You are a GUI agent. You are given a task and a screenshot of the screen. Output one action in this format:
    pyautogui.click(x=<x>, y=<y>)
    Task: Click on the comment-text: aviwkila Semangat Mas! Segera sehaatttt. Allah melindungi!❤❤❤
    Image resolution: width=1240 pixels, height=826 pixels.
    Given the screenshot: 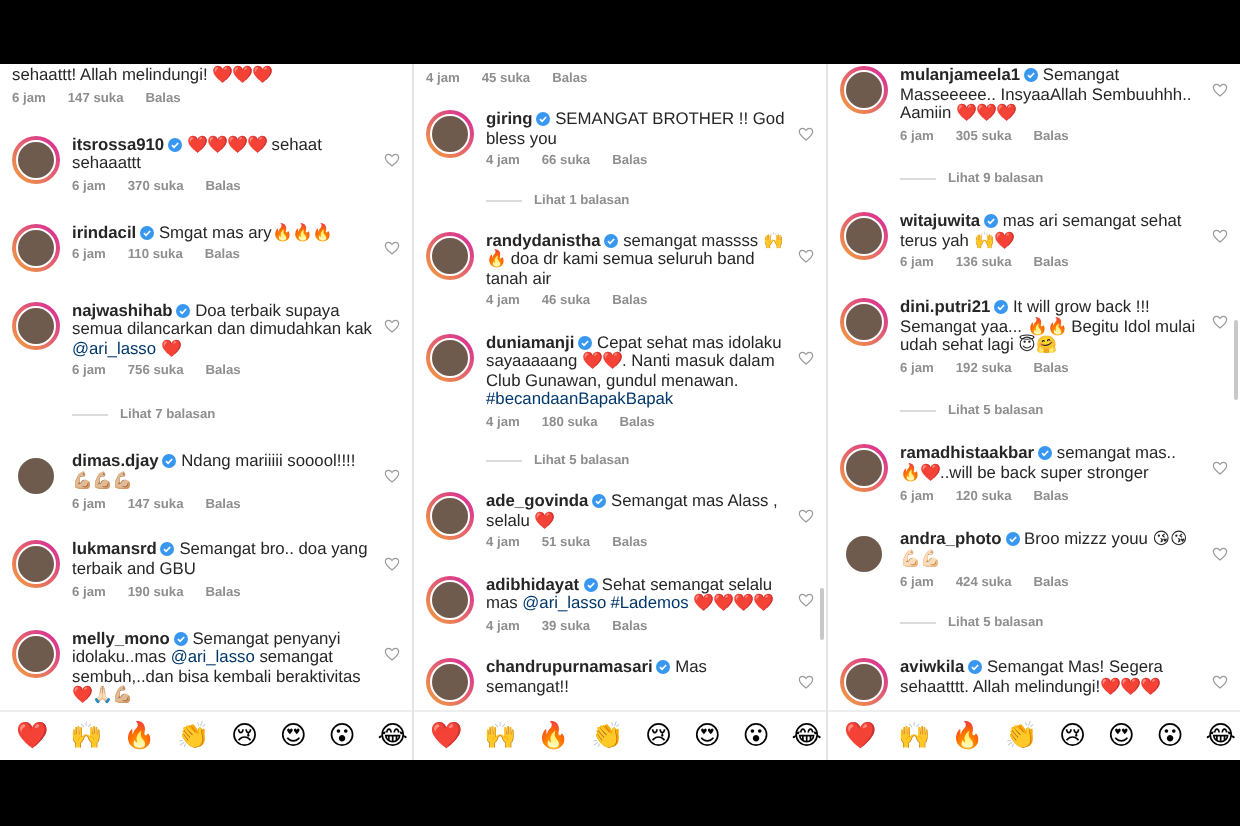 What is the action you would take?
    pyautogui.click(x=1032, y=677)
    